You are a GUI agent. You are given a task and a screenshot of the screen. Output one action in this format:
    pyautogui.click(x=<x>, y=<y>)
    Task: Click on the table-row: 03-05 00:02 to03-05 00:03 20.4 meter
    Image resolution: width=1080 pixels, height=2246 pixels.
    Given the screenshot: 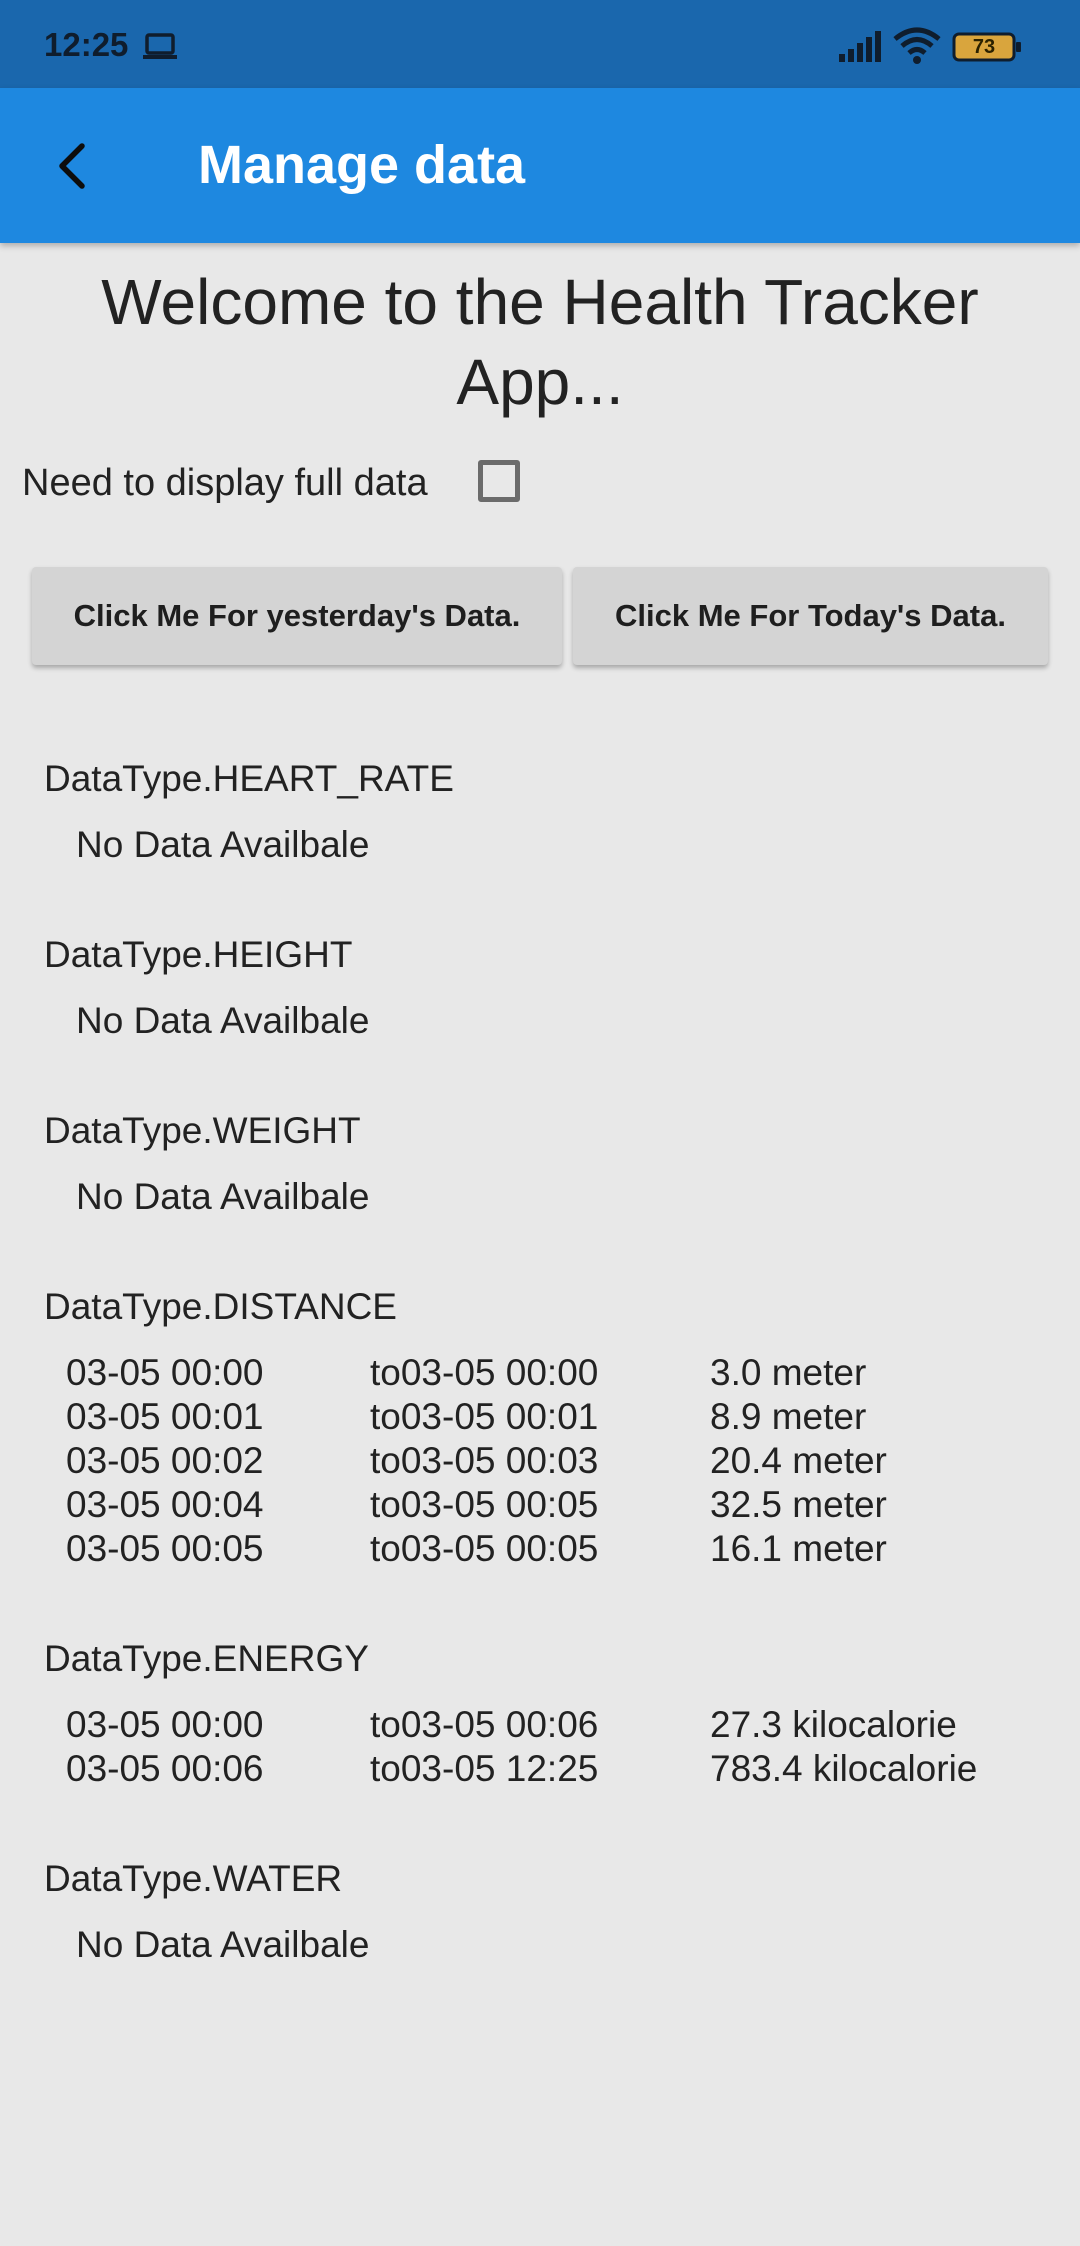 What is the action you would take?
    pyautogui.click(x=540, y=1462)
    